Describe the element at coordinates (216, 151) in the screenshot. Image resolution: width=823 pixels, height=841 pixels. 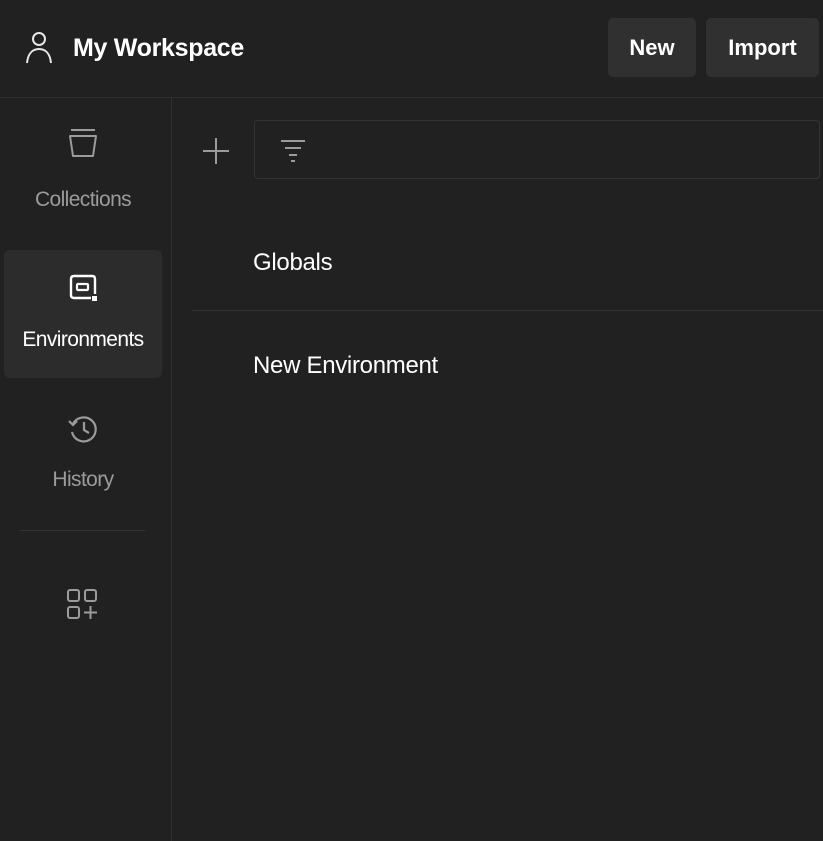
I see `plus-icon` at that location.